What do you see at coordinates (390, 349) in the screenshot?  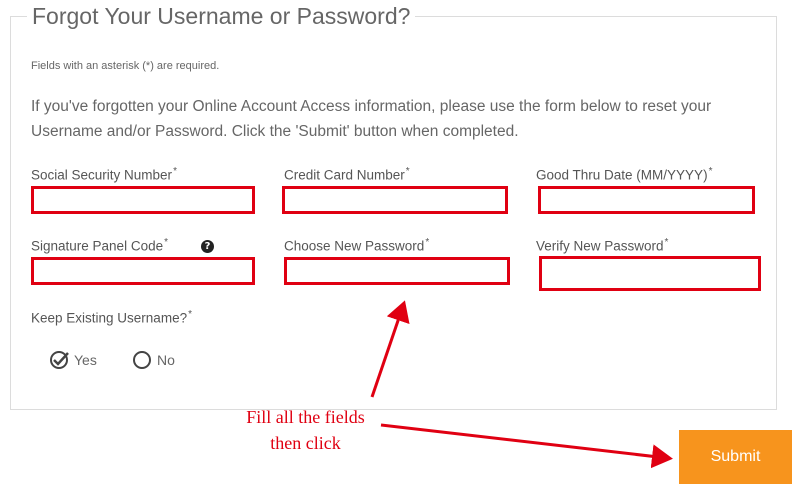 I see `arrow-up-to-fields` at bounding box center [390, 349].